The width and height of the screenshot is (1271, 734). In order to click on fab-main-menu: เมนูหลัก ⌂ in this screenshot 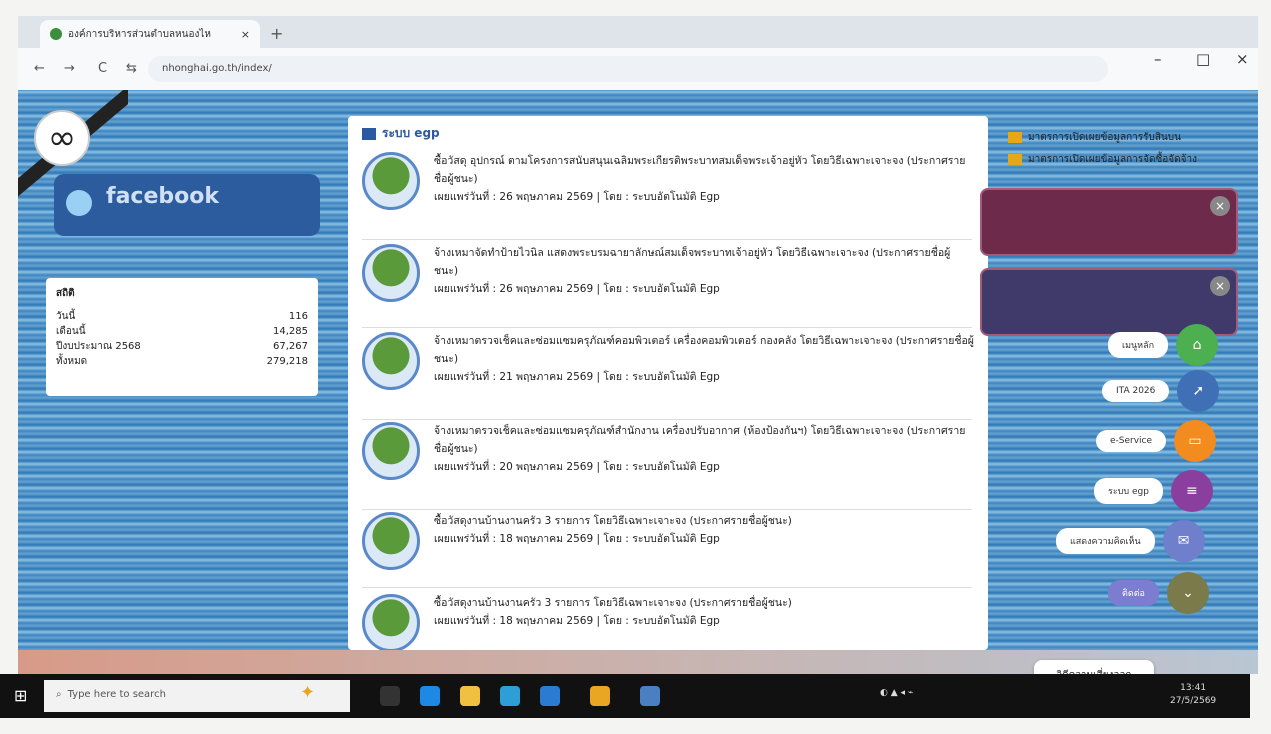, I will do `click(1163, 345)`.